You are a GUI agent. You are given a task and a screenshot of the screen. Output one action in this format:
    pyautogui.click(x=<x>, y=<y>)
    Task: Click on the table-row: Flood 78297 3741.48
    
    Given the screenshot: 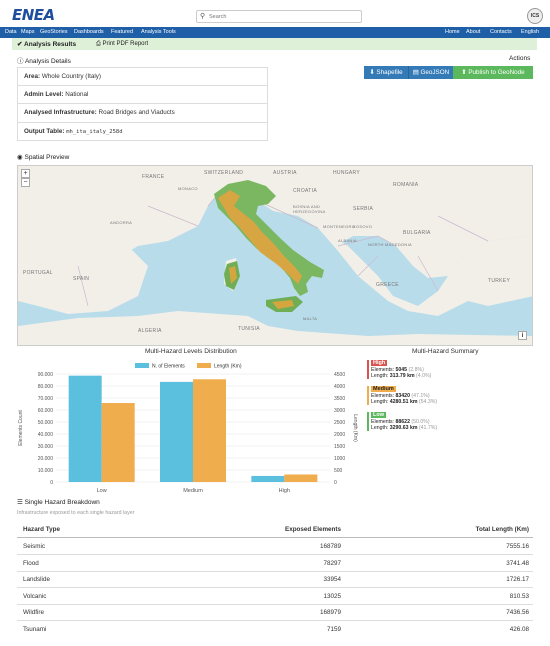 What is the action you would take?
    pyautogui.click(x=275, y=563)
    